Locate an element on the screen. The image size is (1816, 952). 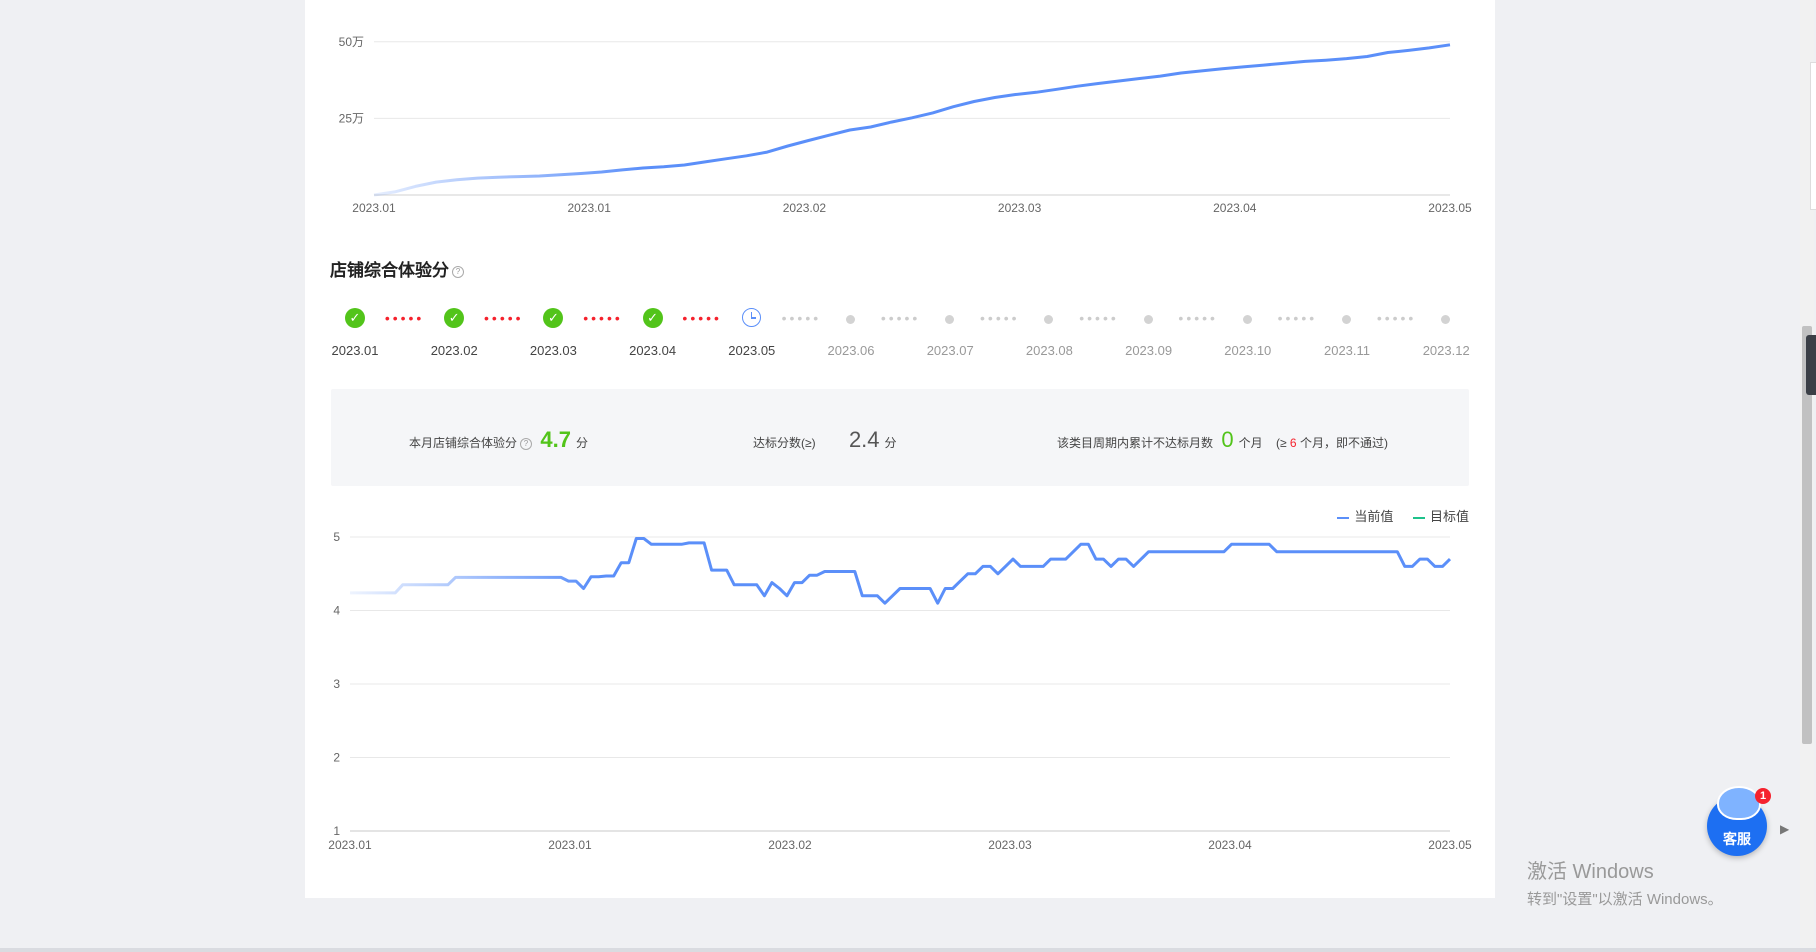
side-panel-handle is located at coordinates (1813, 136).